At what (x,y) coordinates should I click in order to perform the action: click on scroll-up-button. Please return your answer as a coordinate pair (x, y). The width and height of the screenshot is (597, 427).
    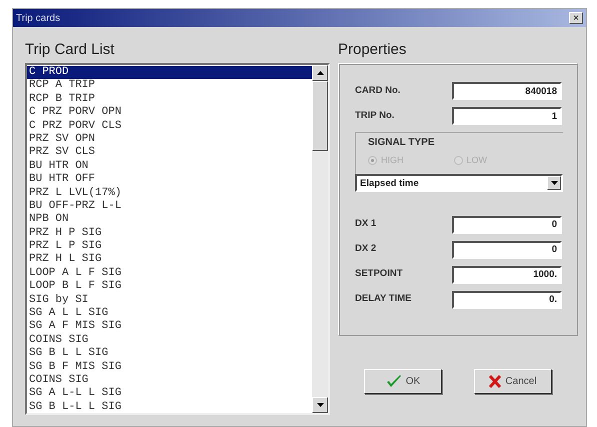
    Looking at the image, I should click on (320, 73).